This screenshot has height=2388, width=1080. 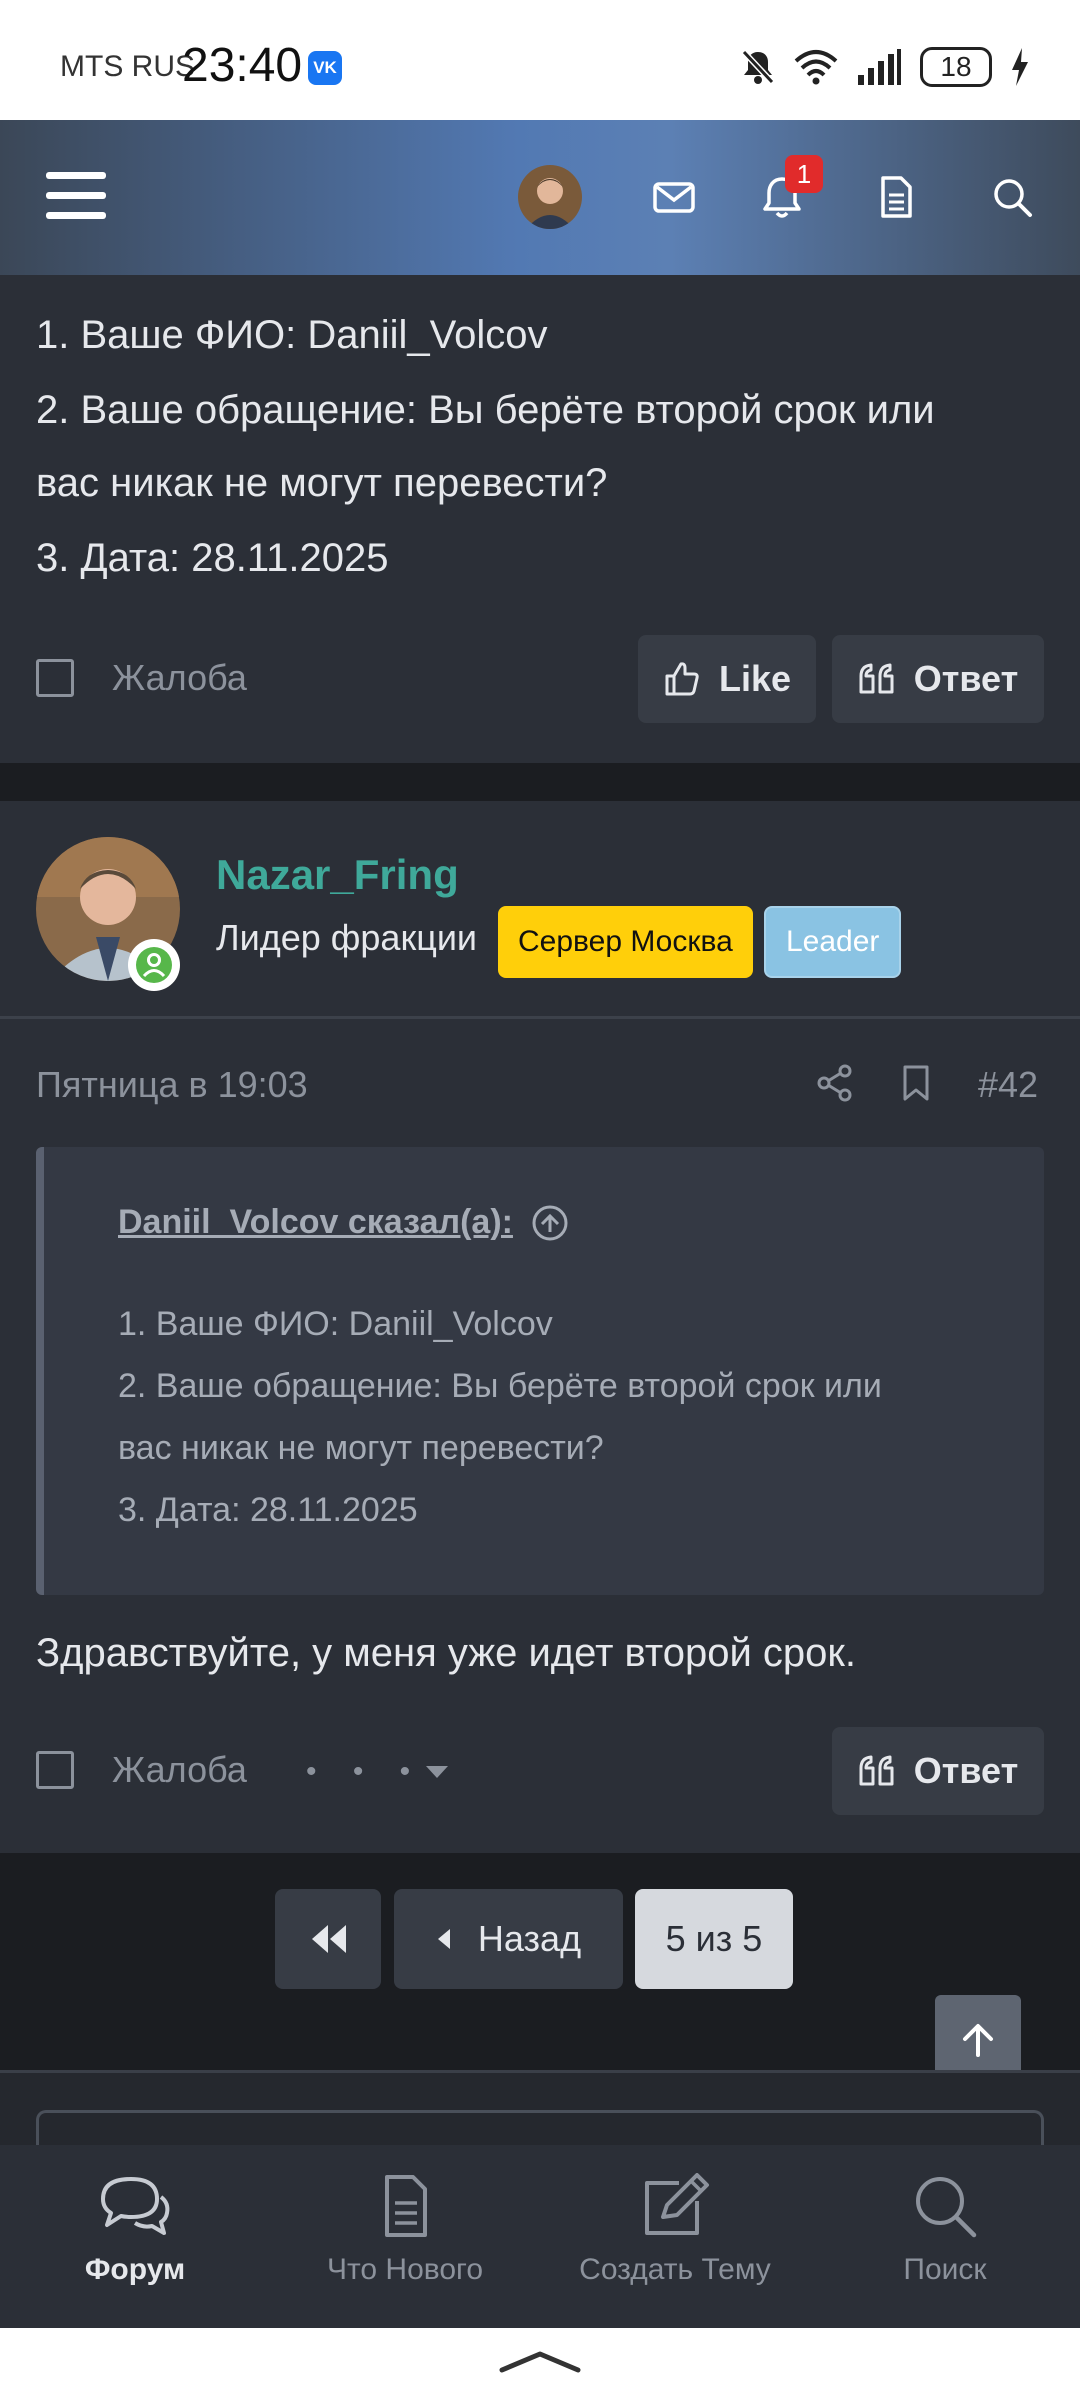 I want to click on menu-icon, so click(x=76, y=196).